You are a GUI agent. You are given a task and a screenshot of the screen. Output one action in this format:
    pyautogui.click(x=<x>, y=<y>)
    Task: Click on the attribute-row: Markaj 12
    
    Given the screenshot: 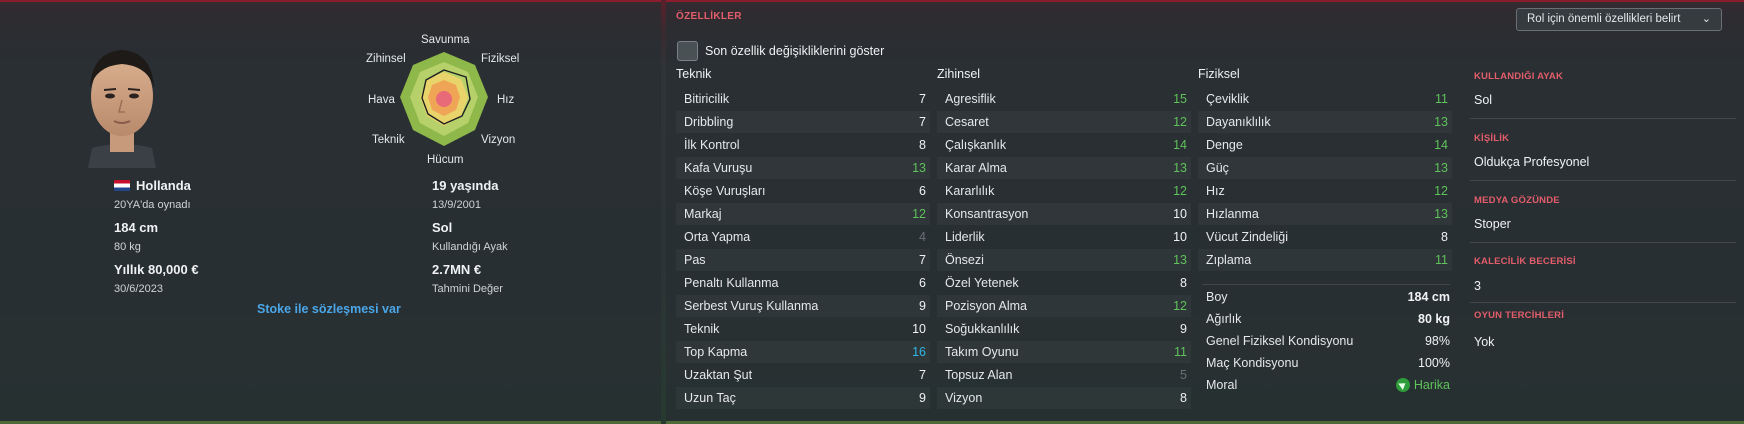 What is the action you would take?
    pyautogui.click(x=803, y=214)
    